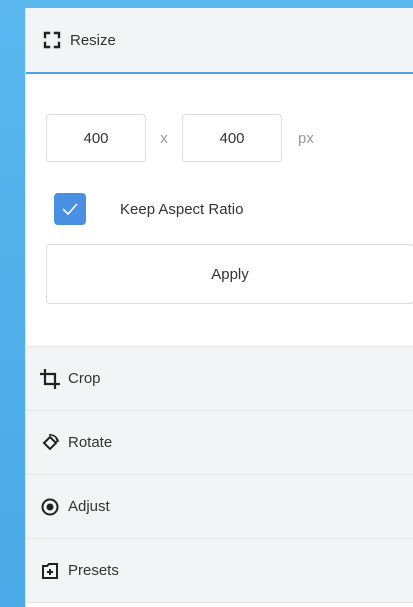 The height and width of the screenshot is (607, 413). Describe the element at coordinates (219, 41) in the screenshot. I see `resize-section-header: Resize` at that location.